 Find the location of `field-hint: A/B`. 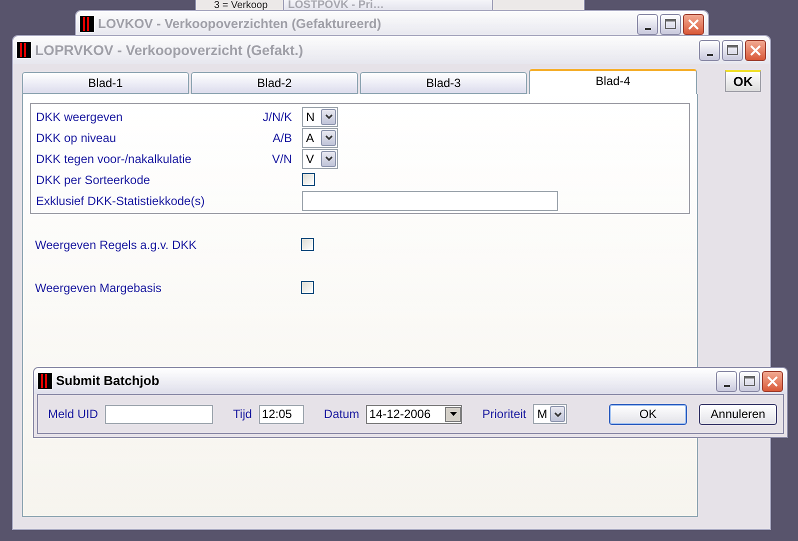

field-hint: A/B is located at coordinates (282, 138).